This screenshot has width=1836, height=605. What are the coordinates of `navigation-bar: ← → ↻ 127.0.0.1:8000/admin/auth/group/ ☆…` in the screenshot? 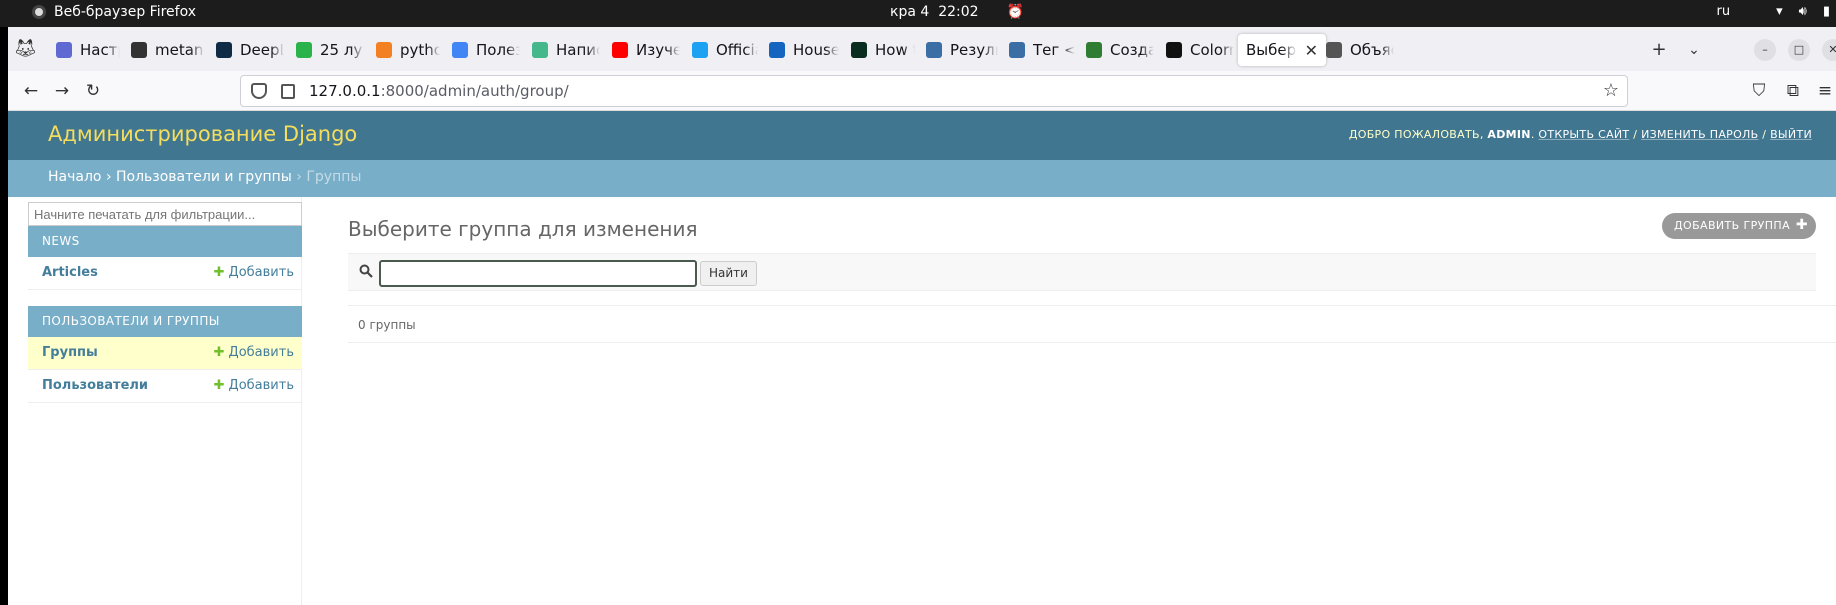 It's located at (922, 91).